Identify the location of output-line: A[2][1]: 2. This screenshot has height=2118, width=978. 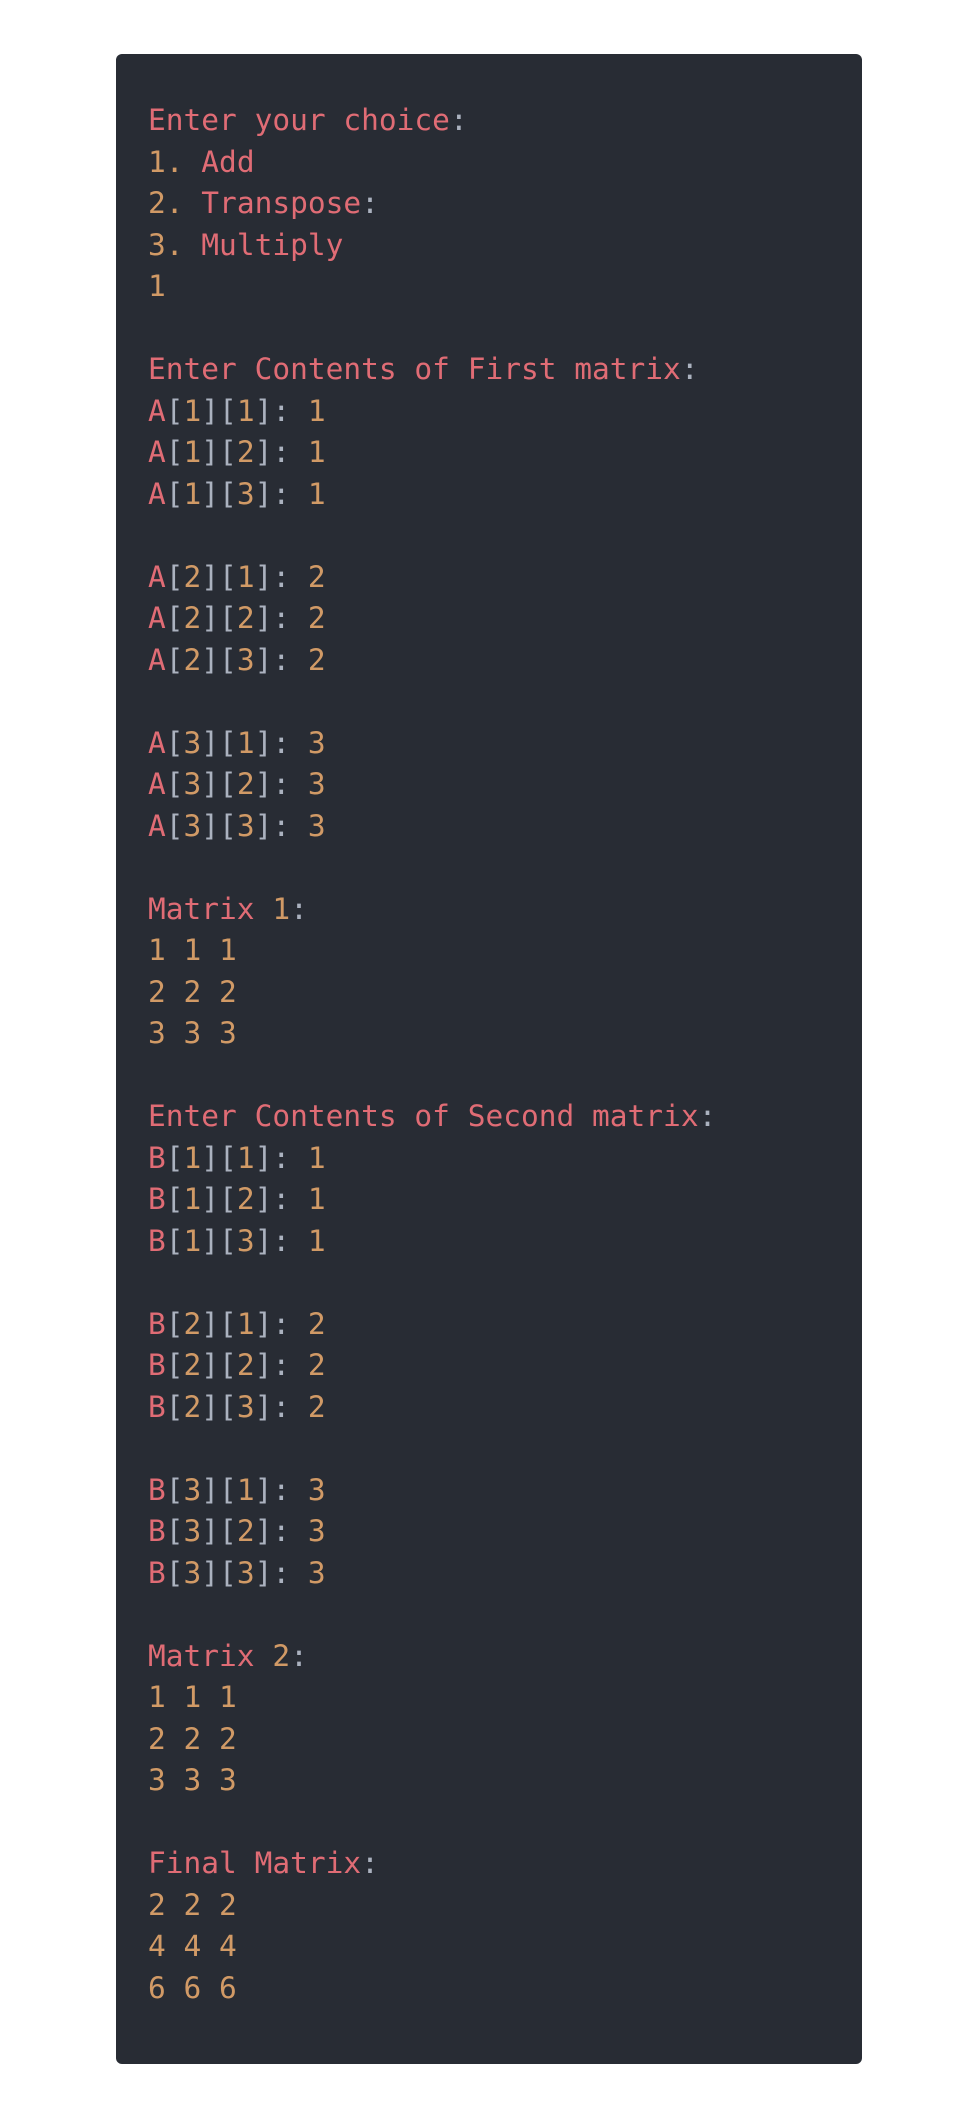
(505, 578).